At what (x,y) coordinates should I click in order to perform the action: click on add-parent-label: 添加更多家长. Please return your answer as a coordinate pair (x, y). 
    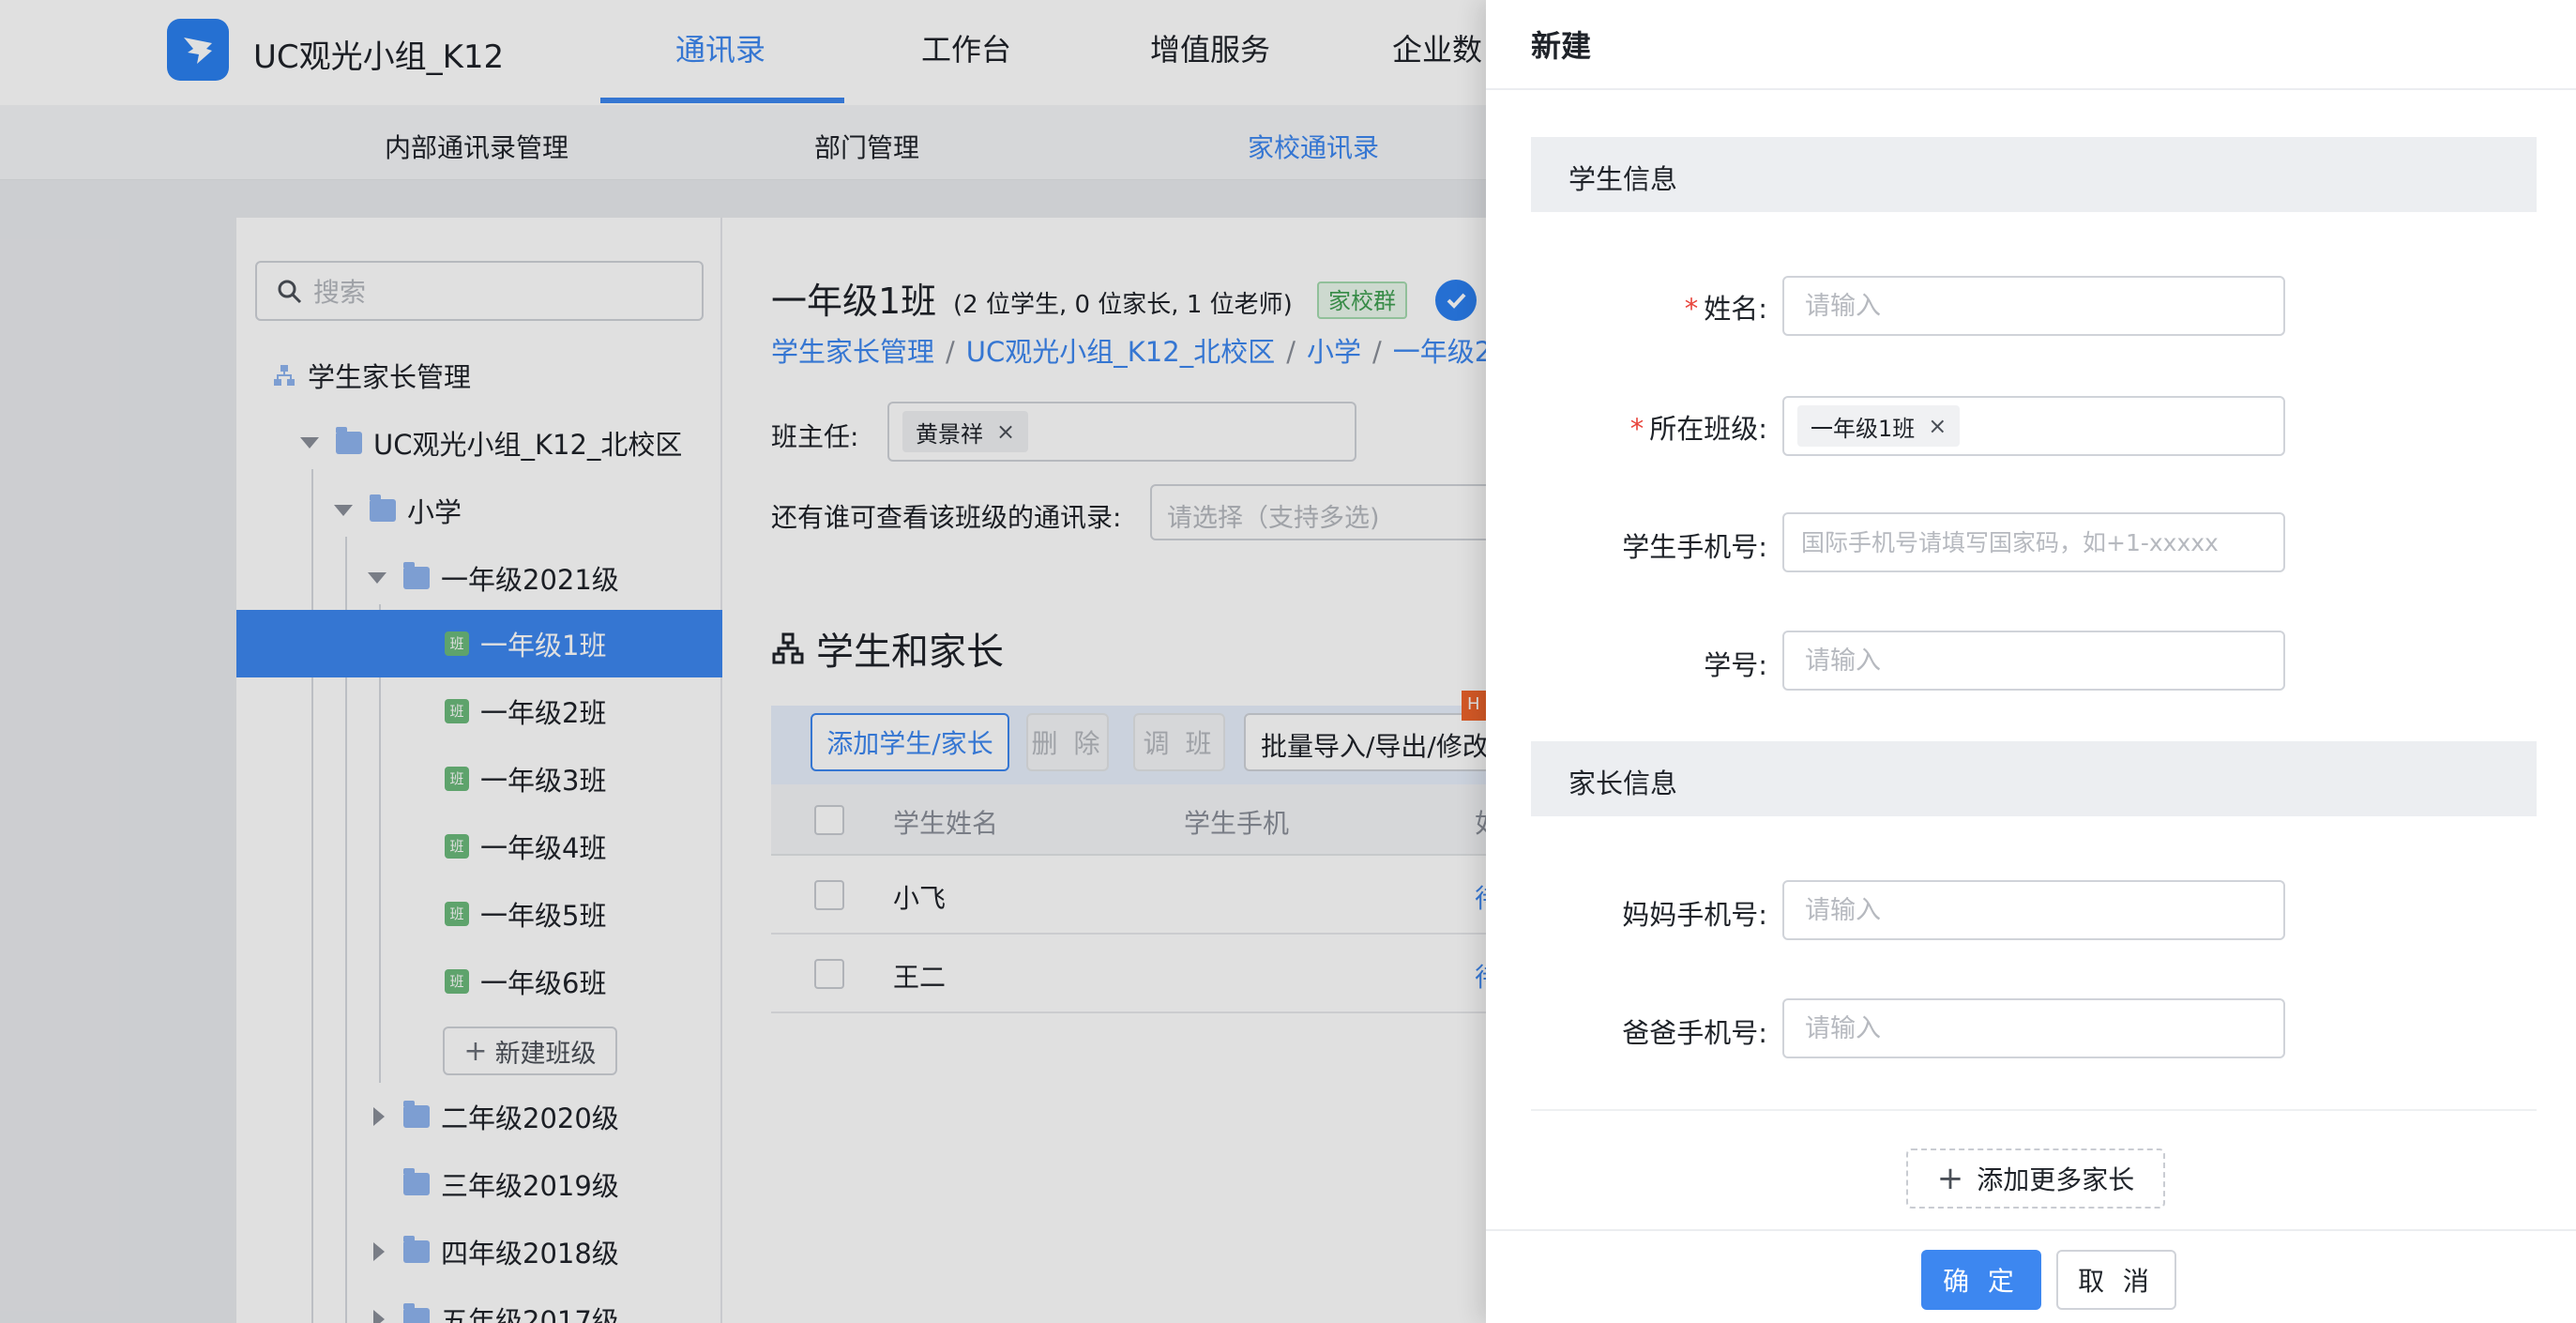
    Looking at the image, I should click on (2056, 1179).